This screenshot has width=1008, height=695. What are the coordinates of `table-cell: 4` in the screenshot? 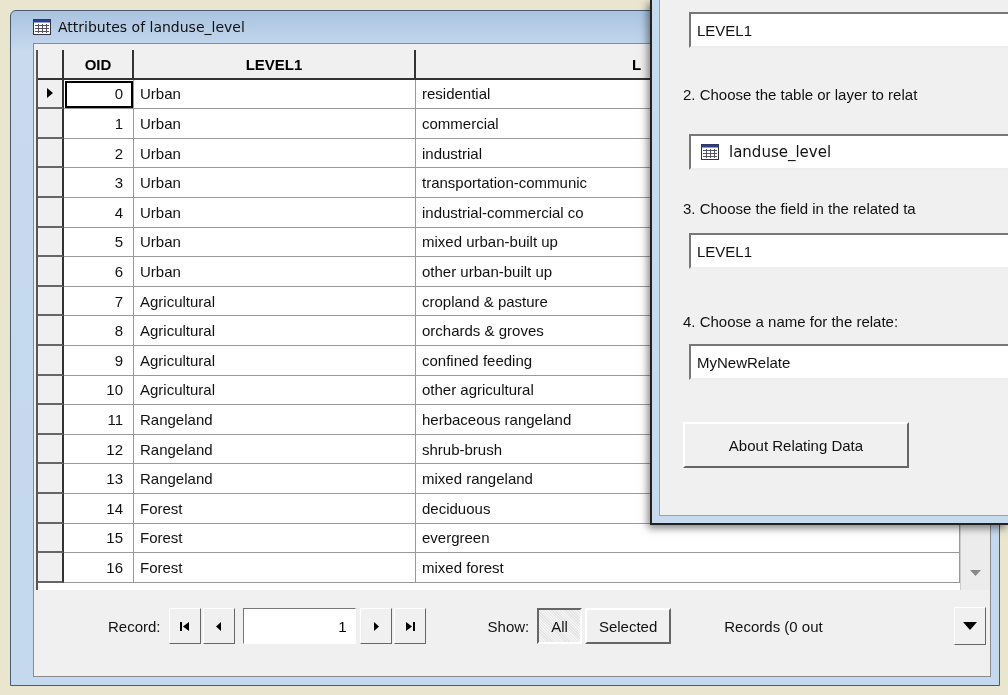 It's located at (99, 212).